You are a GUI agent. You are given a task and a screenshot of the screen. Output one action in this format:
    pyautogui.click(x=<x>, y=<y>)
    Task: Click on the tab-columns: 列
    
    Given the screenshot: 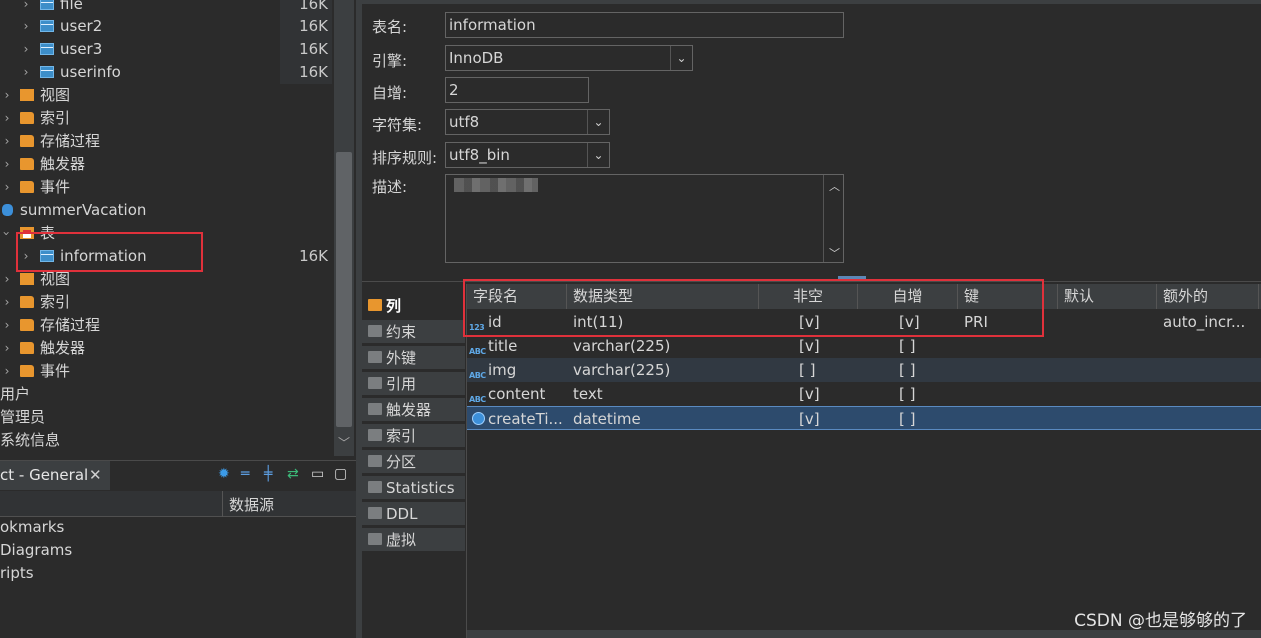 What is the action you would take?
    pyautogui.click(x=413, y=306)
    